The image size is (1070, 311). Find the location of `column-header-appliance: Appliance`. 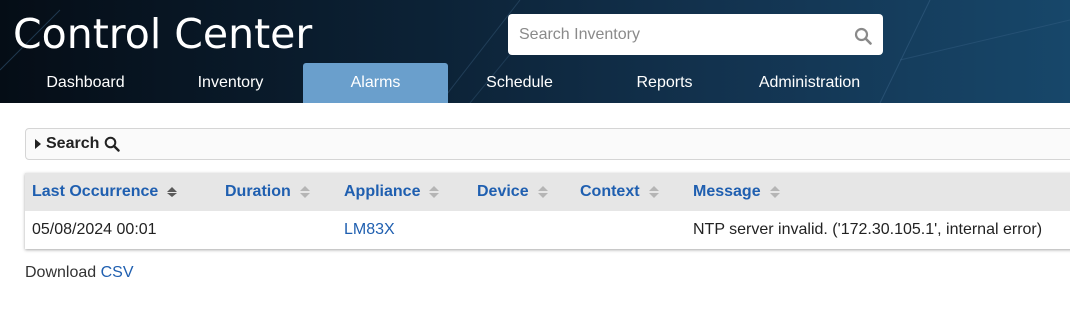

column-header-appliance: Appliance is located at coordinates (392, 192).